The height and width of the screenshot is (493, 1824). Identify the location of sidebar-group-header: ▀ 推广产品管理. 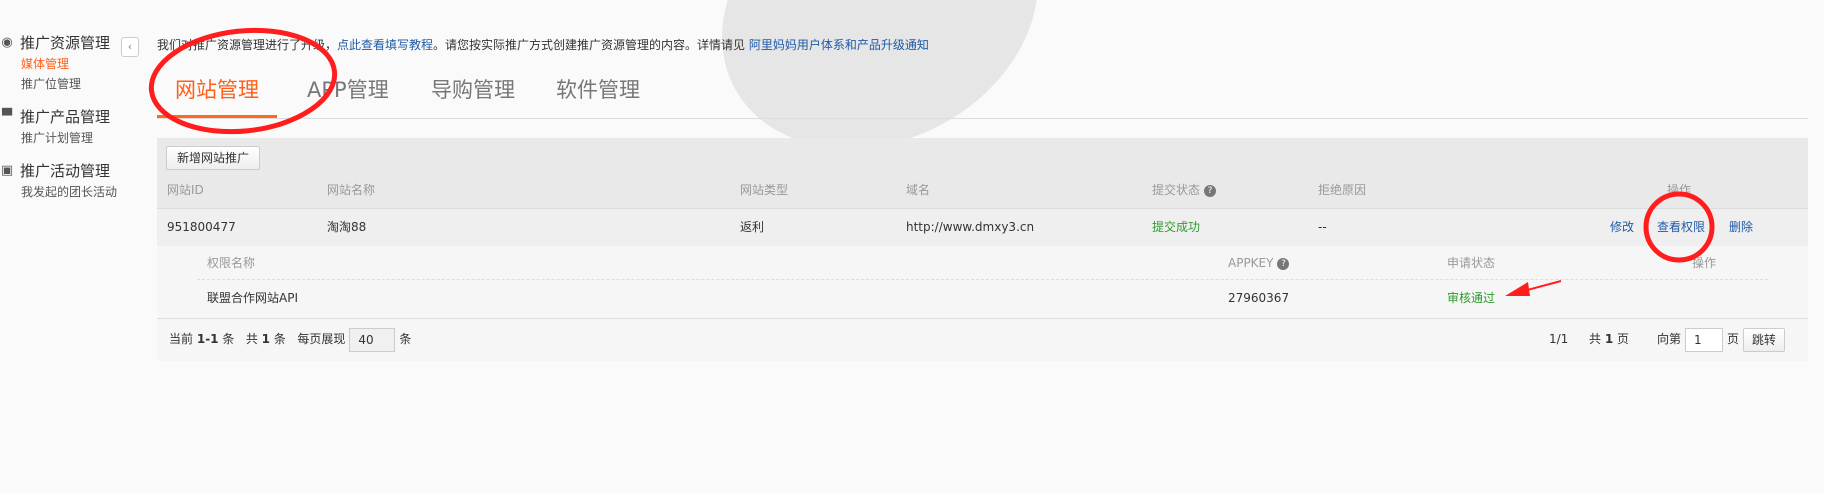
(75, 116).